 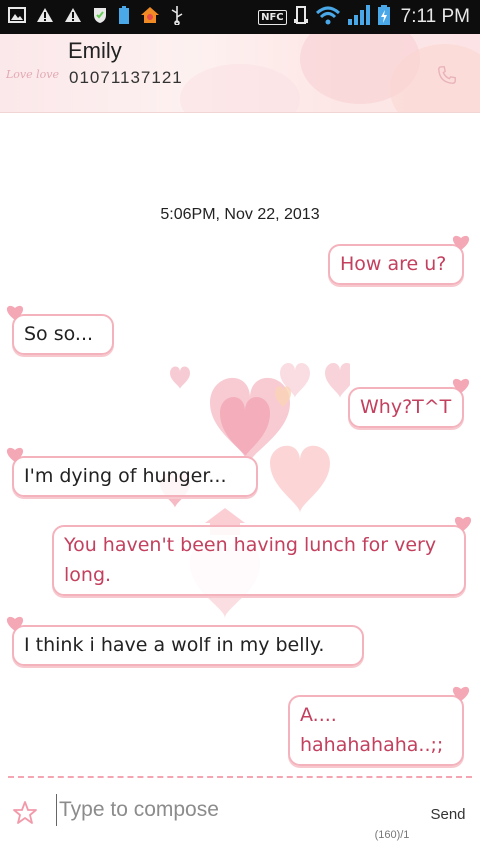 I want to click on vibrate-icon, so click(x=301, y=17).